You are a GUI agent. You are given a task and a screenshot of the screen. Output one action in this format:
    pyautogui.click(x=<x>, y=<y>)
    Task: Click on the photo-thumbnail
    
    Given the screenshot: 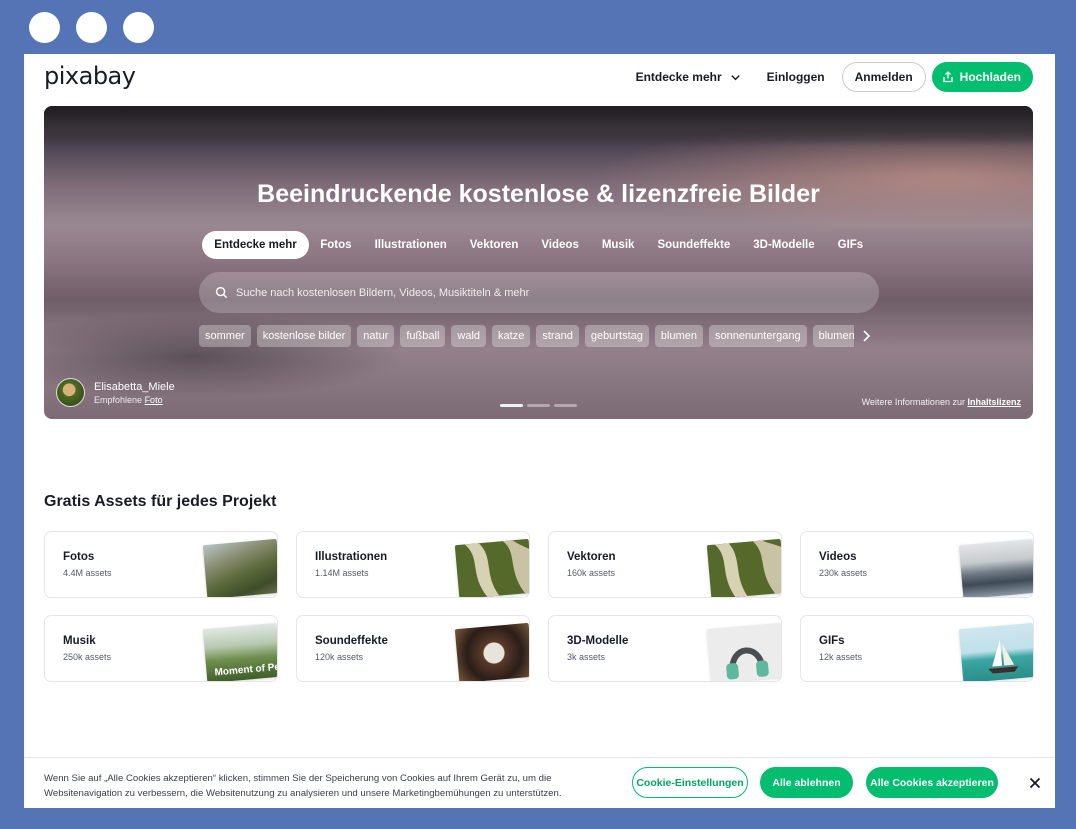 What is the action you would take?
    pyautogui.click(x=239, y=567)
    